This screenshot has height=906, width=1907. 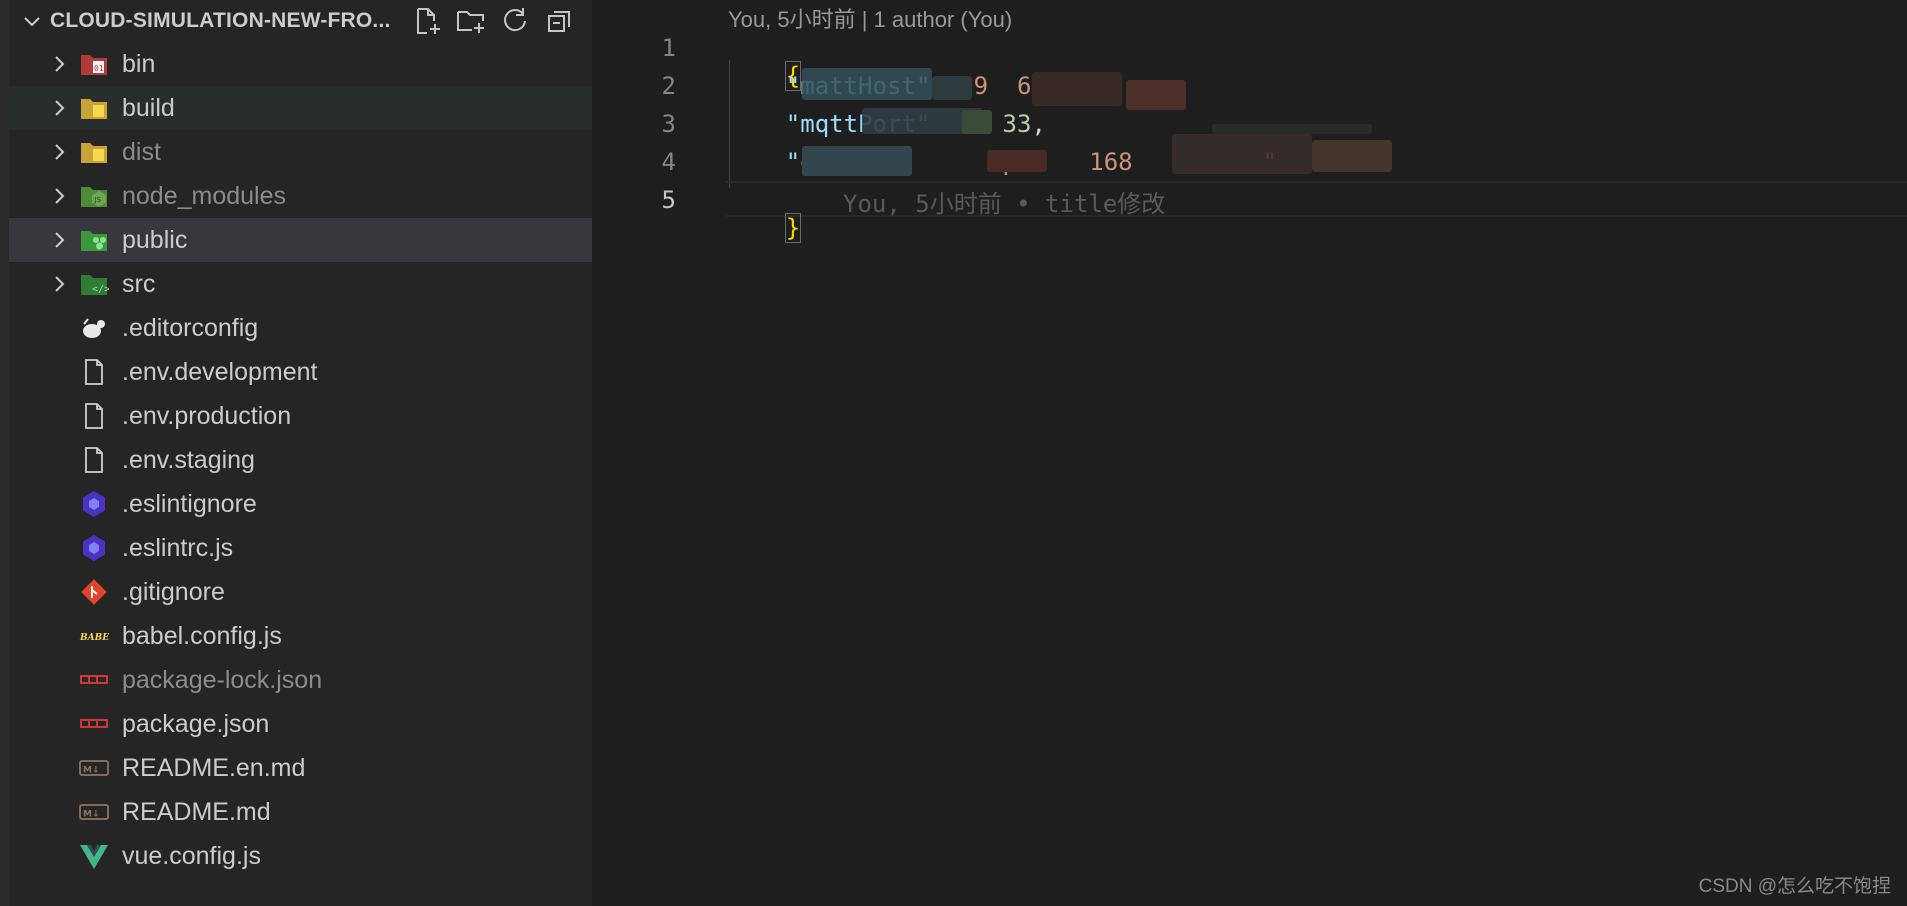 What do you see at coordinates (300, 152) in the screenshot?
I see `folder-row: dist` at bounding box center [300, 152].